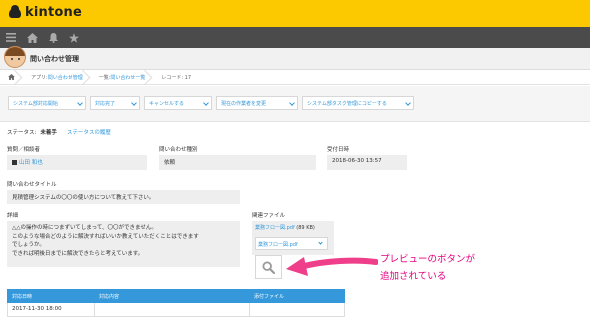  What do you see at coordinates (84, 228) in the screenshot?
I see `detail-line: △△の操作の時につまずいてしまって、〇〇ができません。` at bounding box center [84, 228].